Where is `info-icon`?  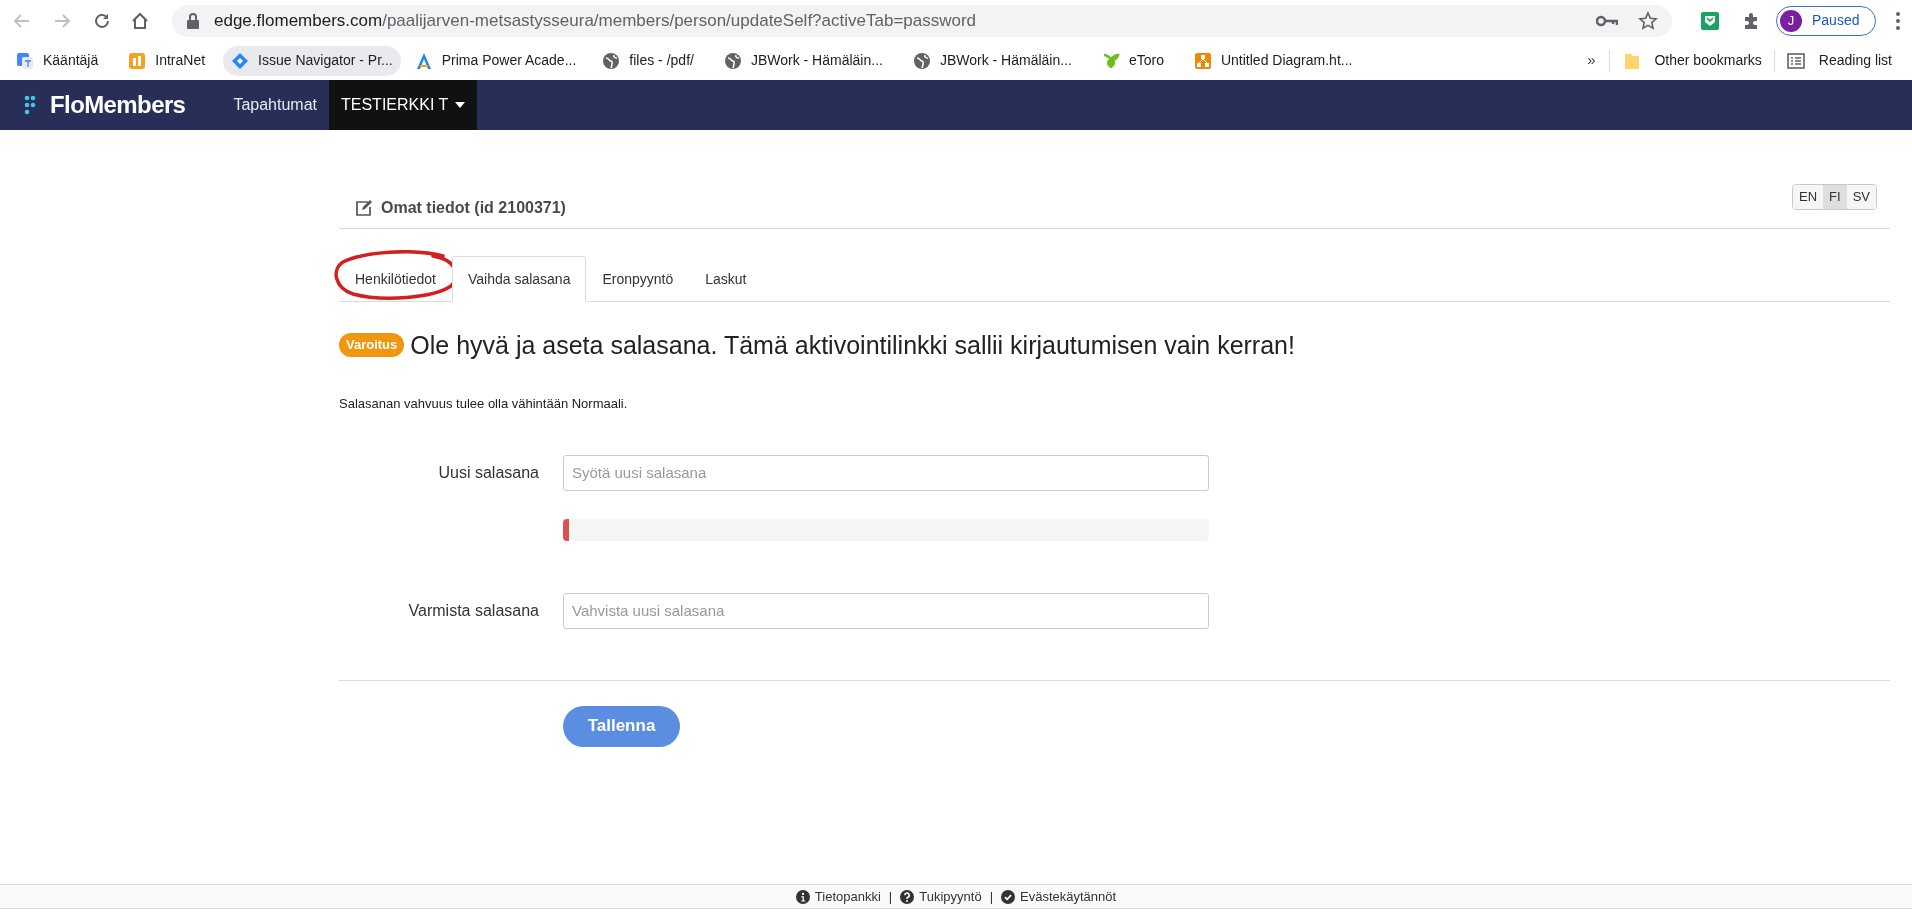 info-icon is located at coordinates (802, 896).